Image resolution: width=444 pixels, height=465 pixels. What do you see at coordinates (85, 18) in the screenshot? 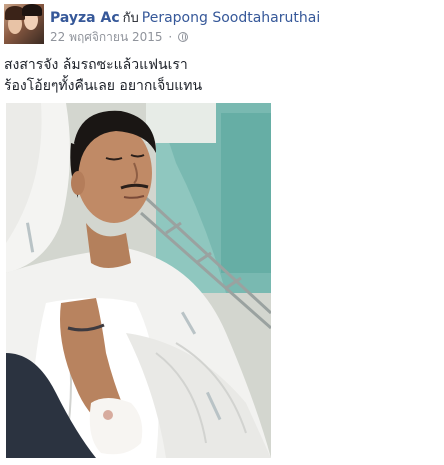
I see `author-name-link: Payza Ac` at bounding box center [85, 18].